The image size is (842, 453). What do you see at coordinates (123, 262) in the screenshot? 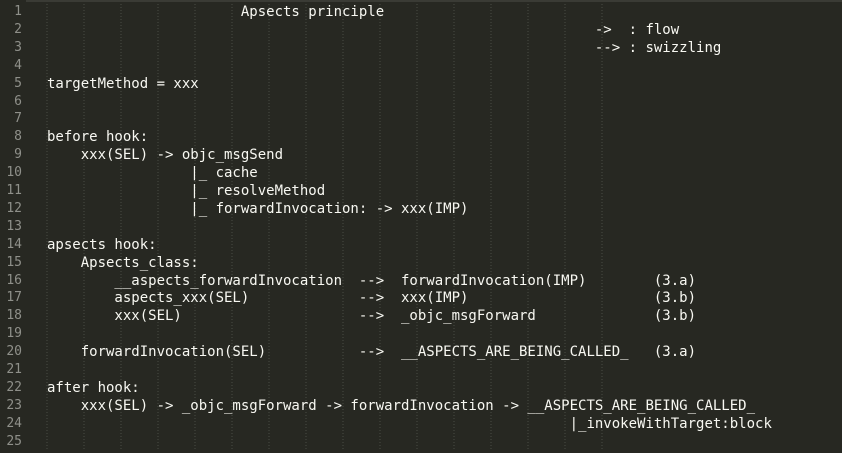
I see `line-text: Apsects_class:` at bounding box center [123, 262].